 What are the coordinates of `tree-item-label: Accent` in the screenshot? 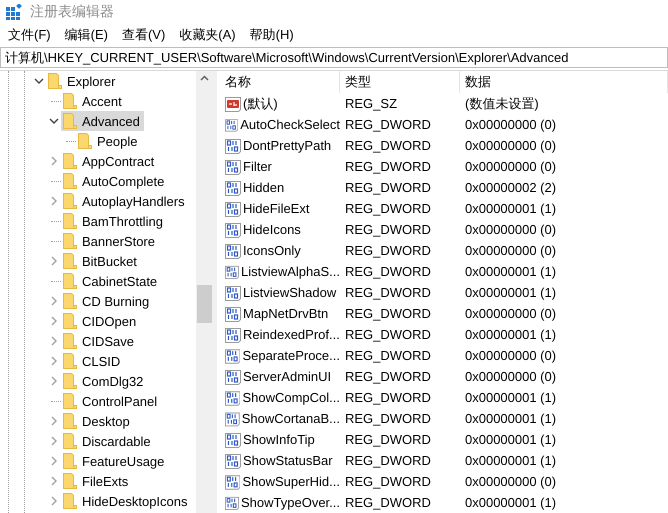 It's located at (102, 101).